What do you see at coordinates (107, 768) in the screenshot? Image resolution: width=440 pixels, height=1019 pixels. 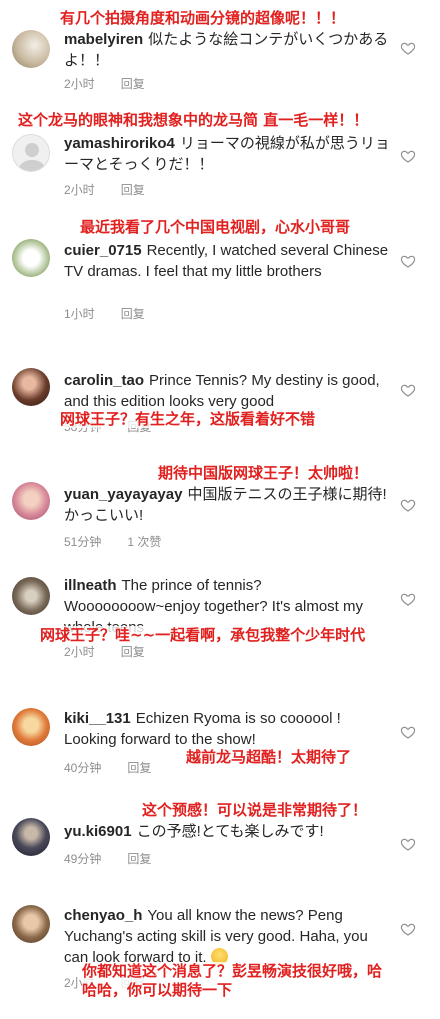 I see `comment-meta: 40分钟 回复` at bounding box center [107, 768].